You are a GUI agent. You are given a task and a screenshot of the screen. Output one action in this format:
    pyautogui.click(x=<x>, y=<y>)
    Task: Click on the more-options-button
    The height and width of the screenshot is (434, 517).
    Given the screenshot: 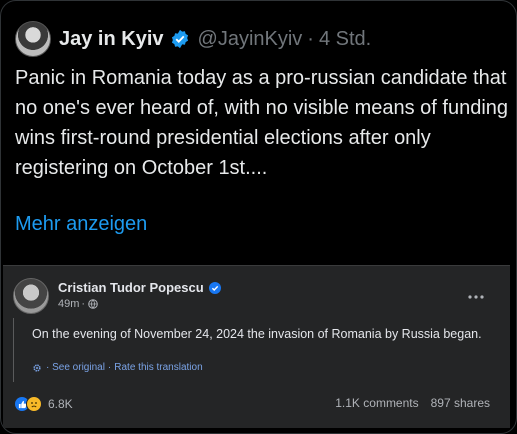 What is the action you would take?
    pyautogui.click(x=476, y=295)
    